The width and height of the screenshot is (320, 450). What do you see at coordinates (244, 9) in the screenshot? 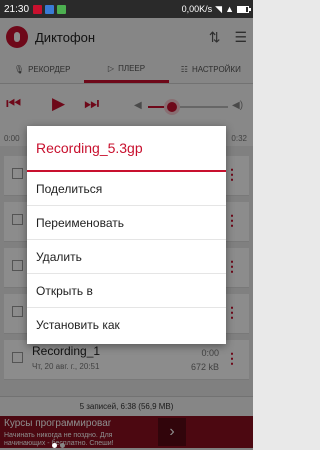
I see `battery-icon` at bounding box center [244, 9].